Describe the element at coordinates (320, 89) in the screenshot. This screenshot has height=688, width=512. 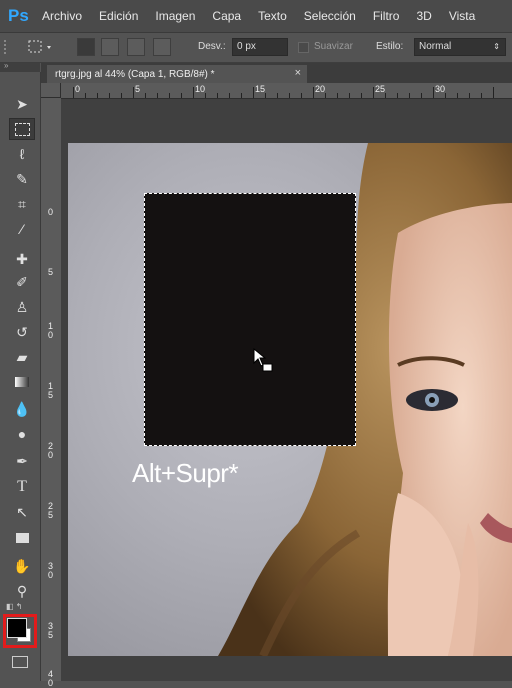
I see `ruler-label: 20` at that location.